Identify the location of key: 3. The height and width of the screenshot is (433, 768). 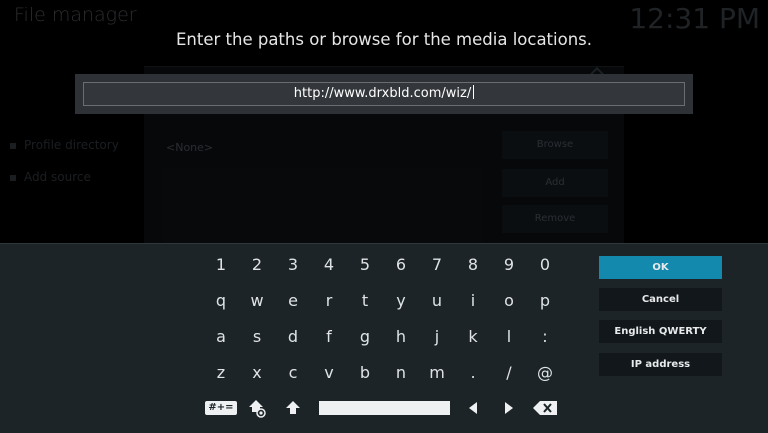
(293, 265).